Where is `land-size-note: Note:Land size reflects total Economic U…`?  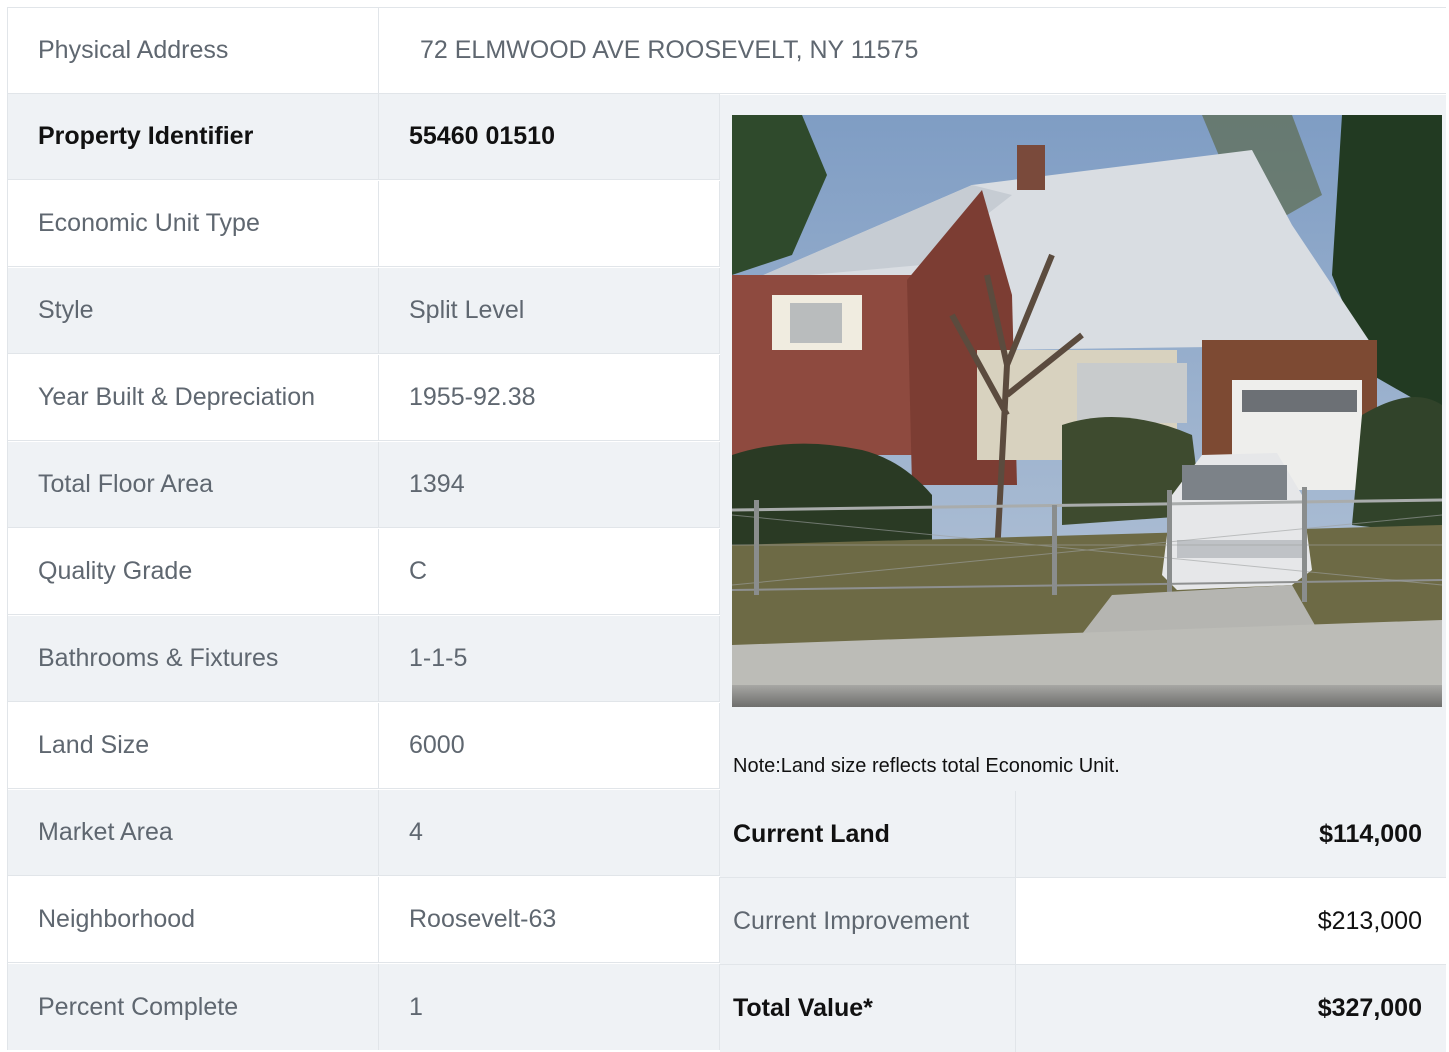 land-size-note: Note:Land size reflects total Economic U… is located at coordinates (926, 766).